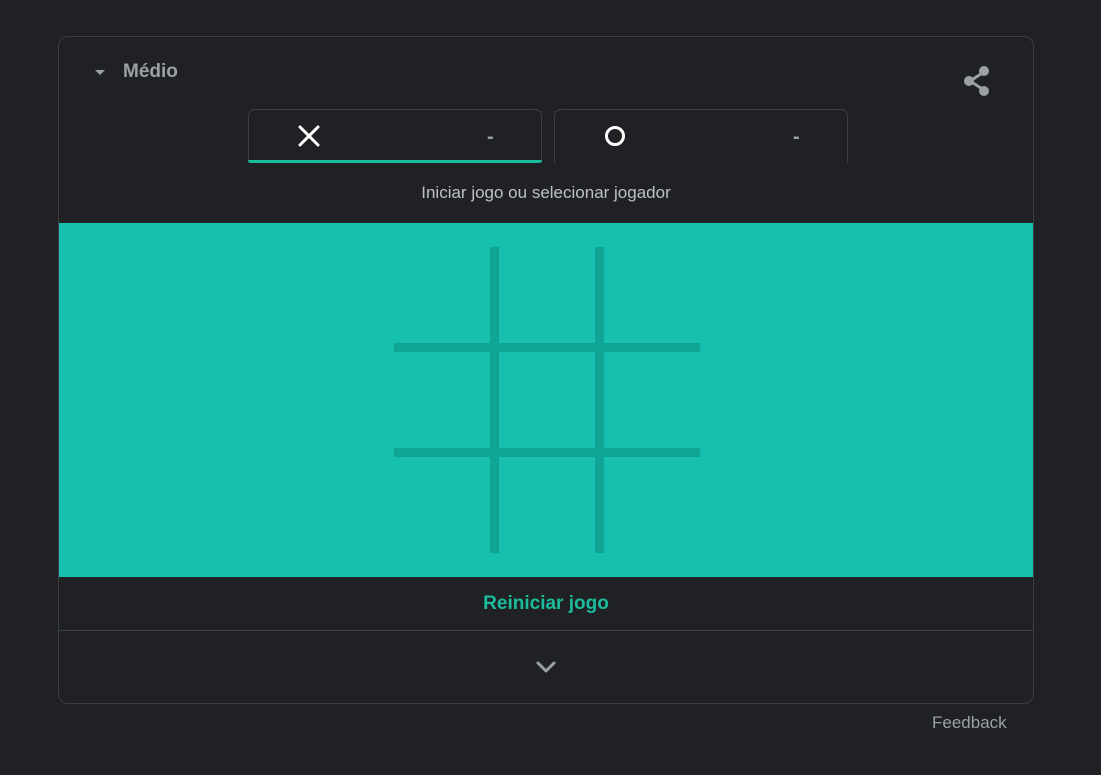 Image resolution: width=1101 pixels, height=775 pixels. Describe the element at coordinates (309, 136) in the screenshot. I see `x-mark-icon` at that location.